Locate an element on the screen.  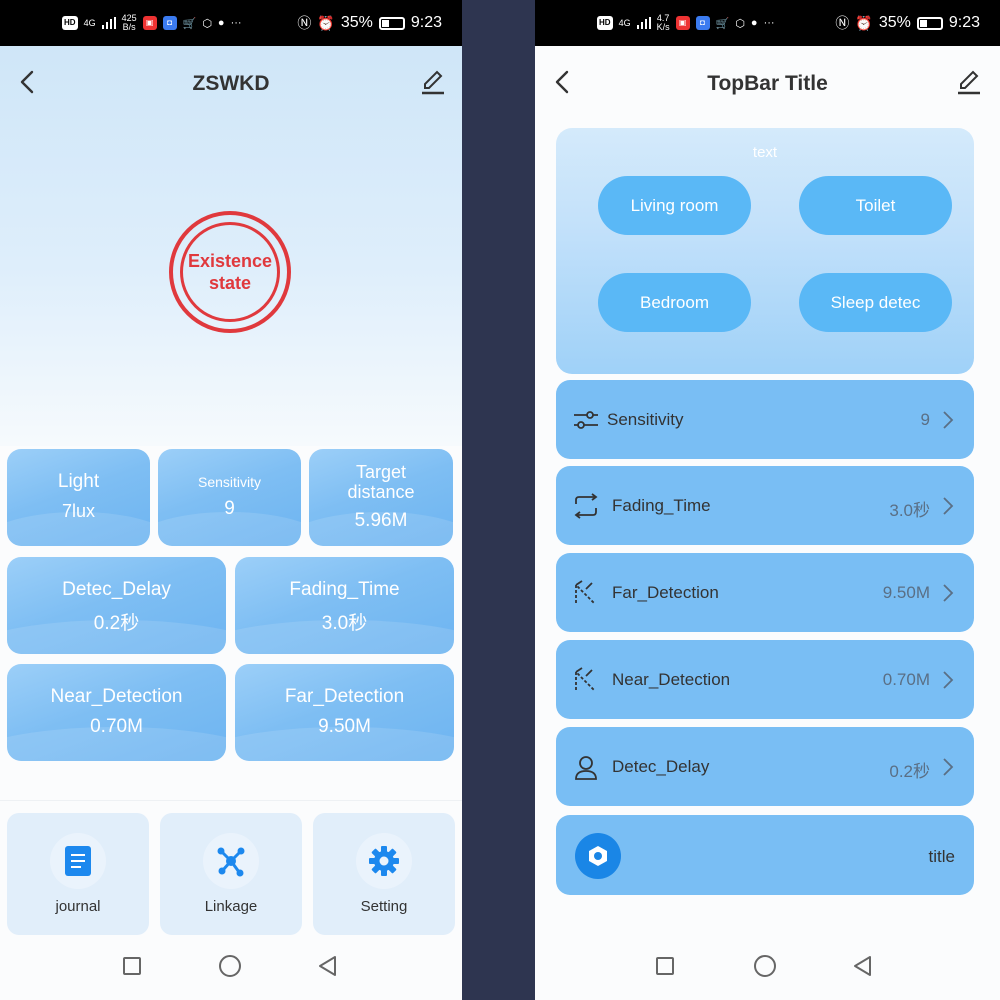
sensitivity-row-value: 9 is located at coordinates (925, 419).